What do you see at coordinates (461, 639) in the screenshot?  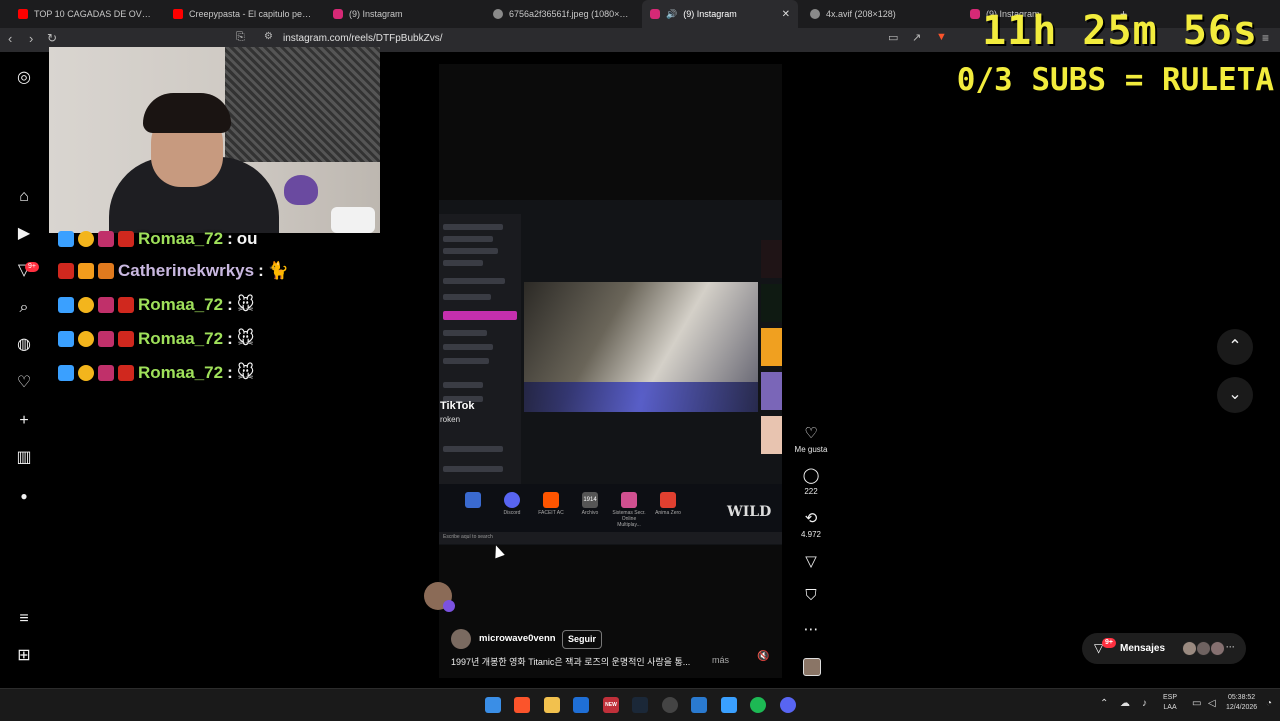 I see `reel-author-avatar` at bounding box center [461, 639].